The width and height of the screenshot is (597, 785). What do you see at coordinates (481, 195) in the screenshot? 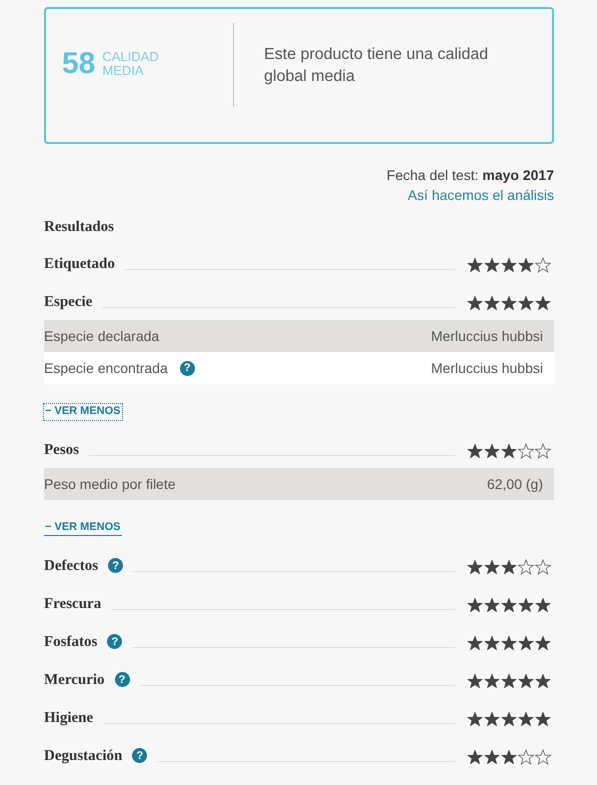
I see `method-link: Así hacemos el análisis` at bounding box center [481, 195].